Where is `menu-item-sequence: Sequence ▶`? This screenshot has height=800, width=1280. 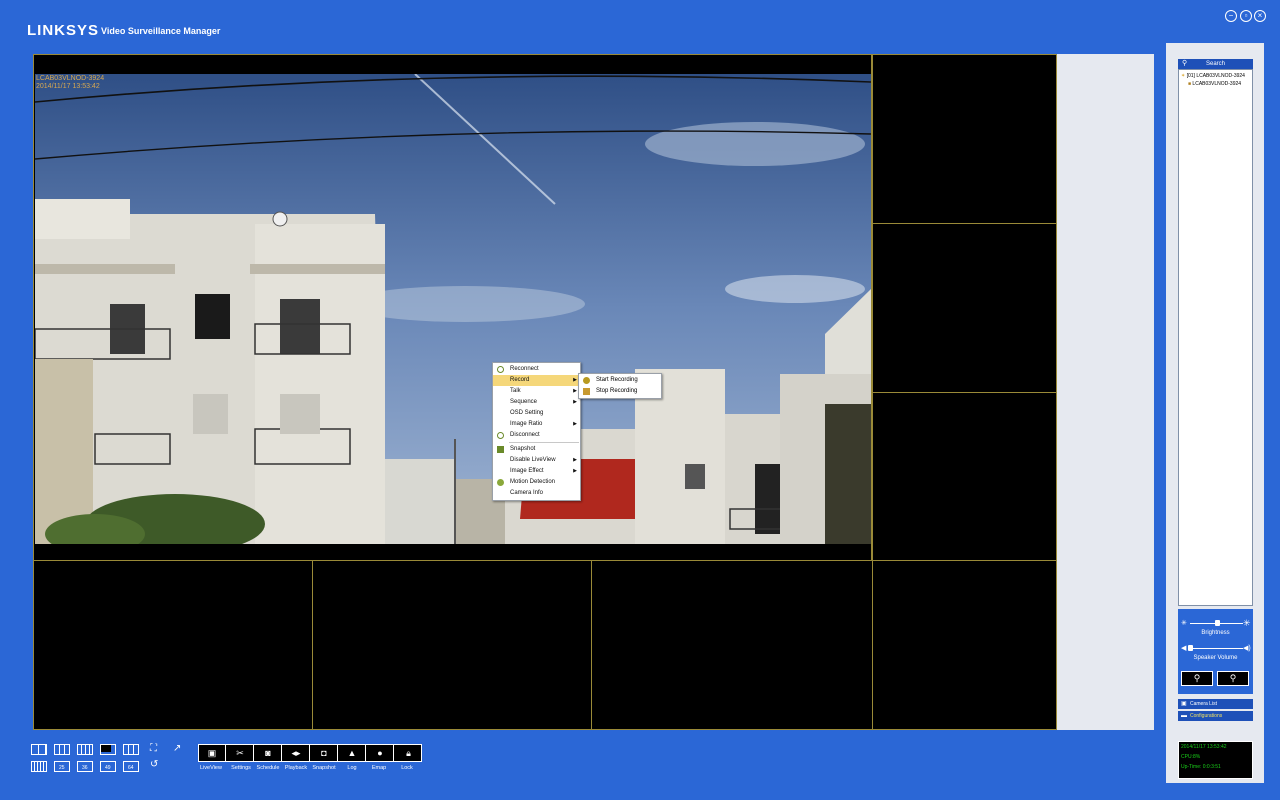 menu-item-sequence: Sequence ▶ is located at coordinates (536, 402).